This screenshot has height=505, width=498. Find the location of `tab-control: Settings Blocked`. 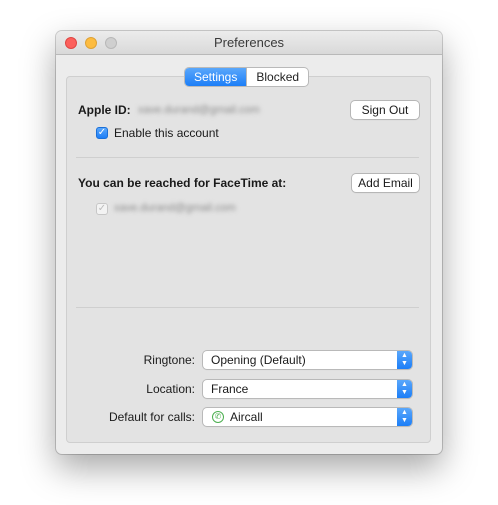

tab-control: Settings Blocked is located at coordinates (247, 77).